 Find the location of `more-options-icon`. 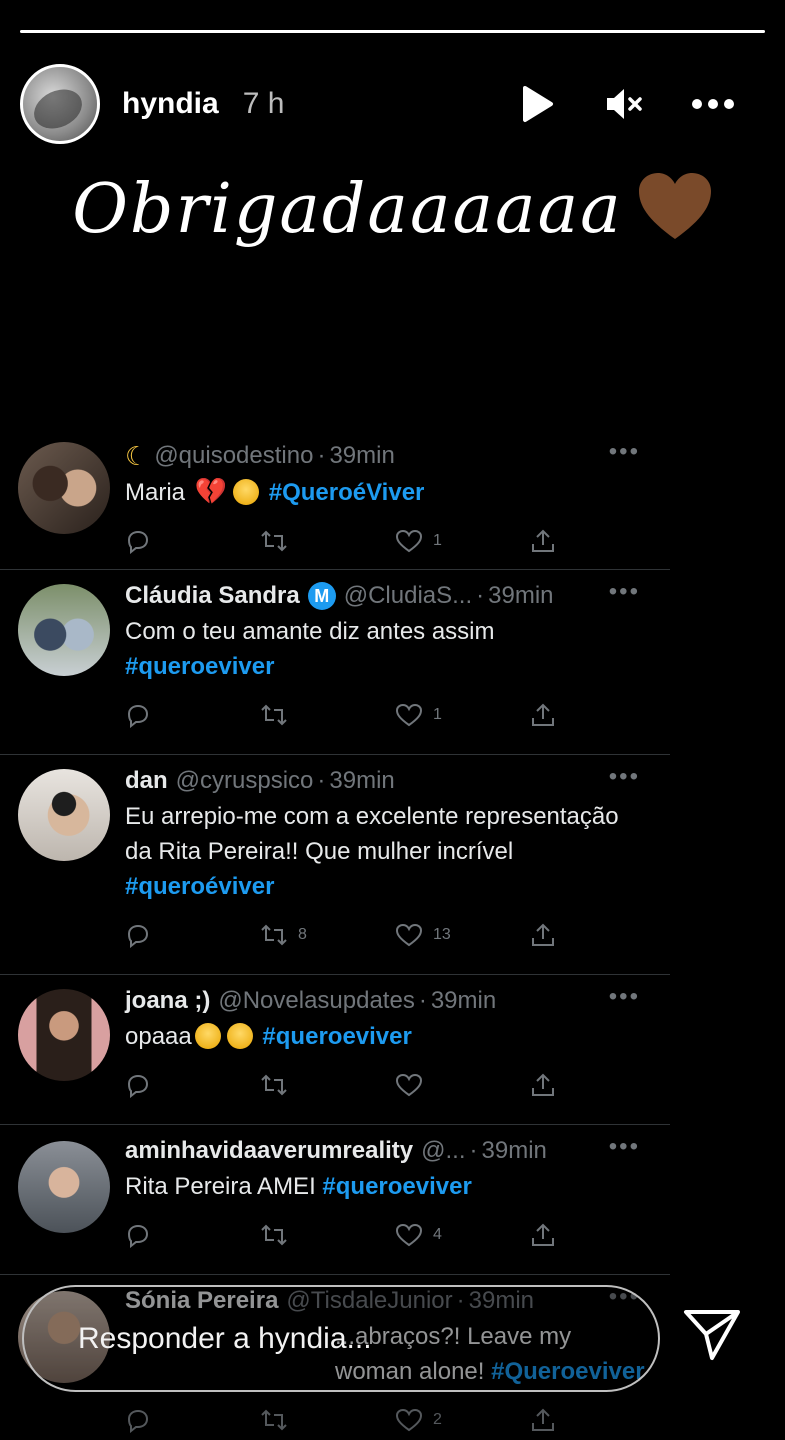

more-options-icon is located at coordinates (713, 104).